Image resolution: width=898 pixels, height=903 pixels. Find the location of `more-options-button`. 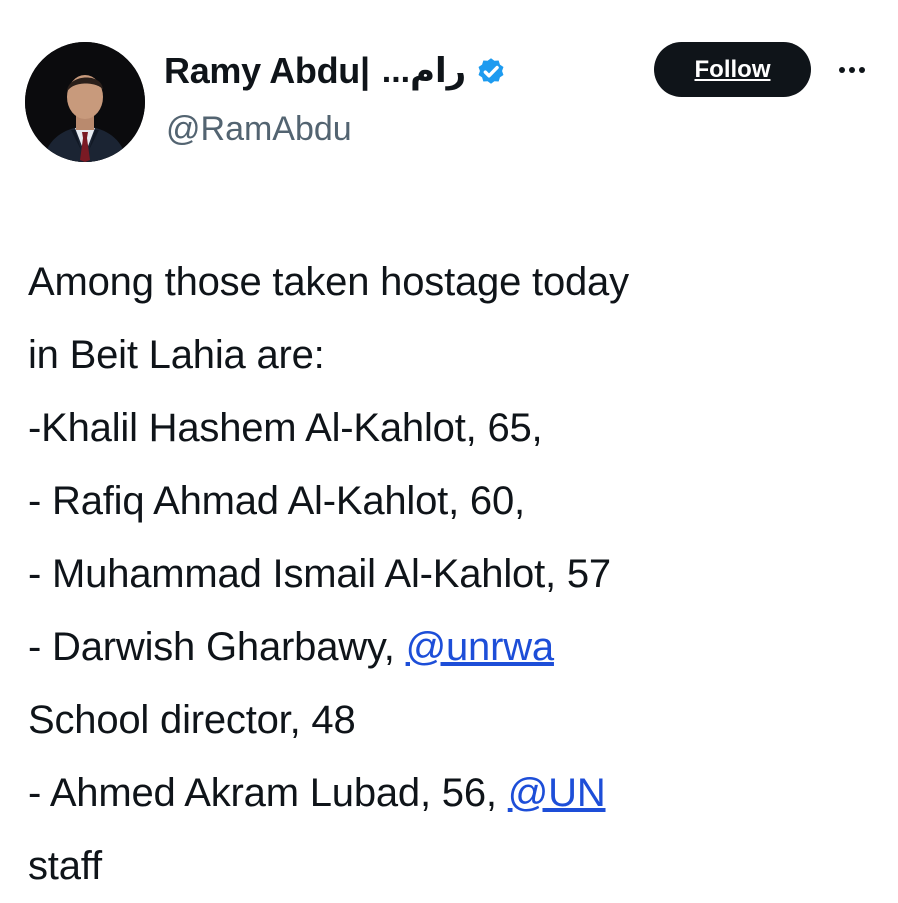

more-options-button is located at coordinates (852, 70).